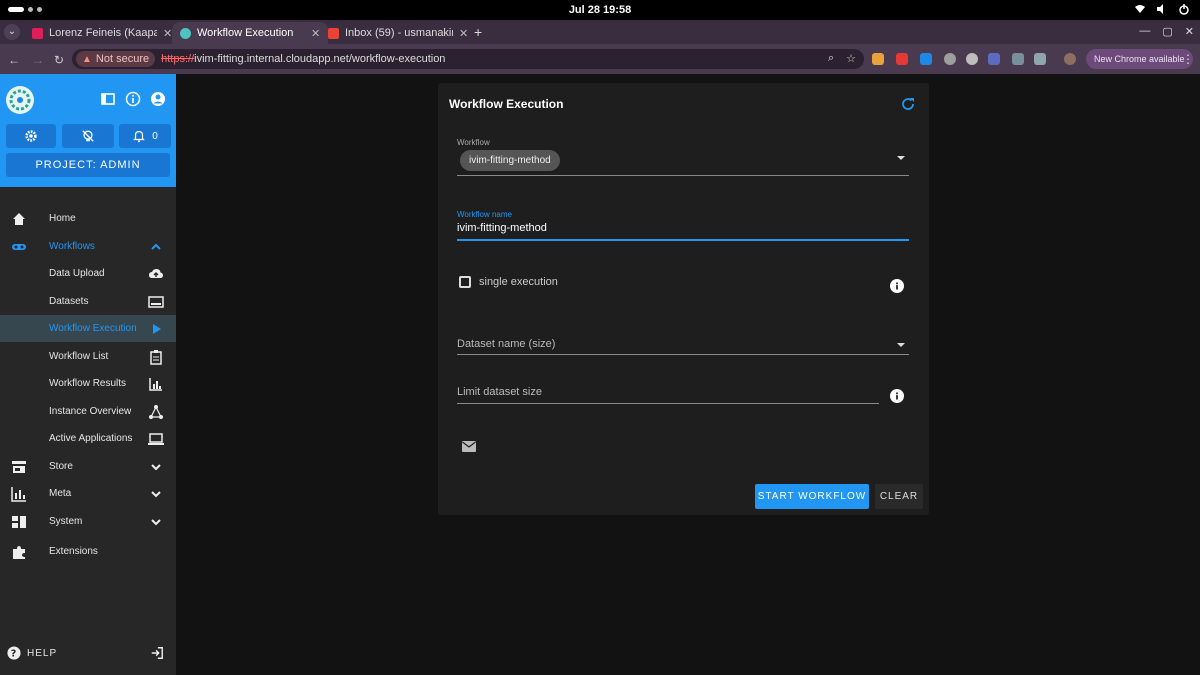 The height and width of the screenshot is (675, 1200). What do you see at coordinates (18, 494) in the screenshot?
I see `meta-chart-icon` at bounding box center [18, 494].